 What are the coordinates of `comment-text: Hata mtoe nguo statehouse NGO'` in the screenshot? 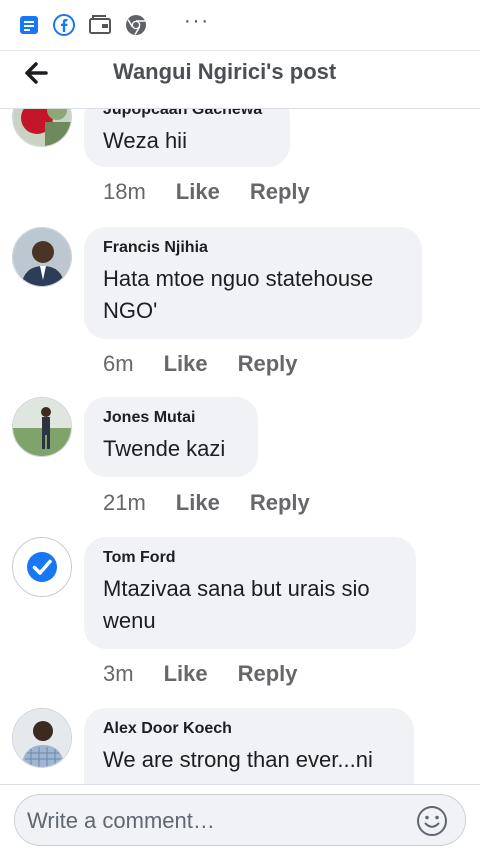 It's located at (238, 294).